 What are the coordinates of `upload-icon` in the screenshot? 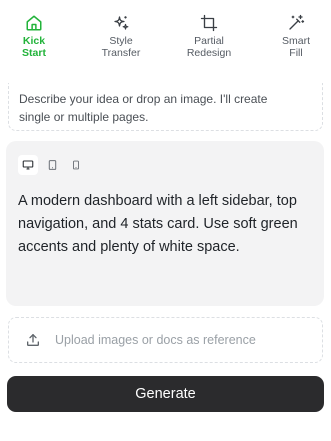 It's located at (33, 340).